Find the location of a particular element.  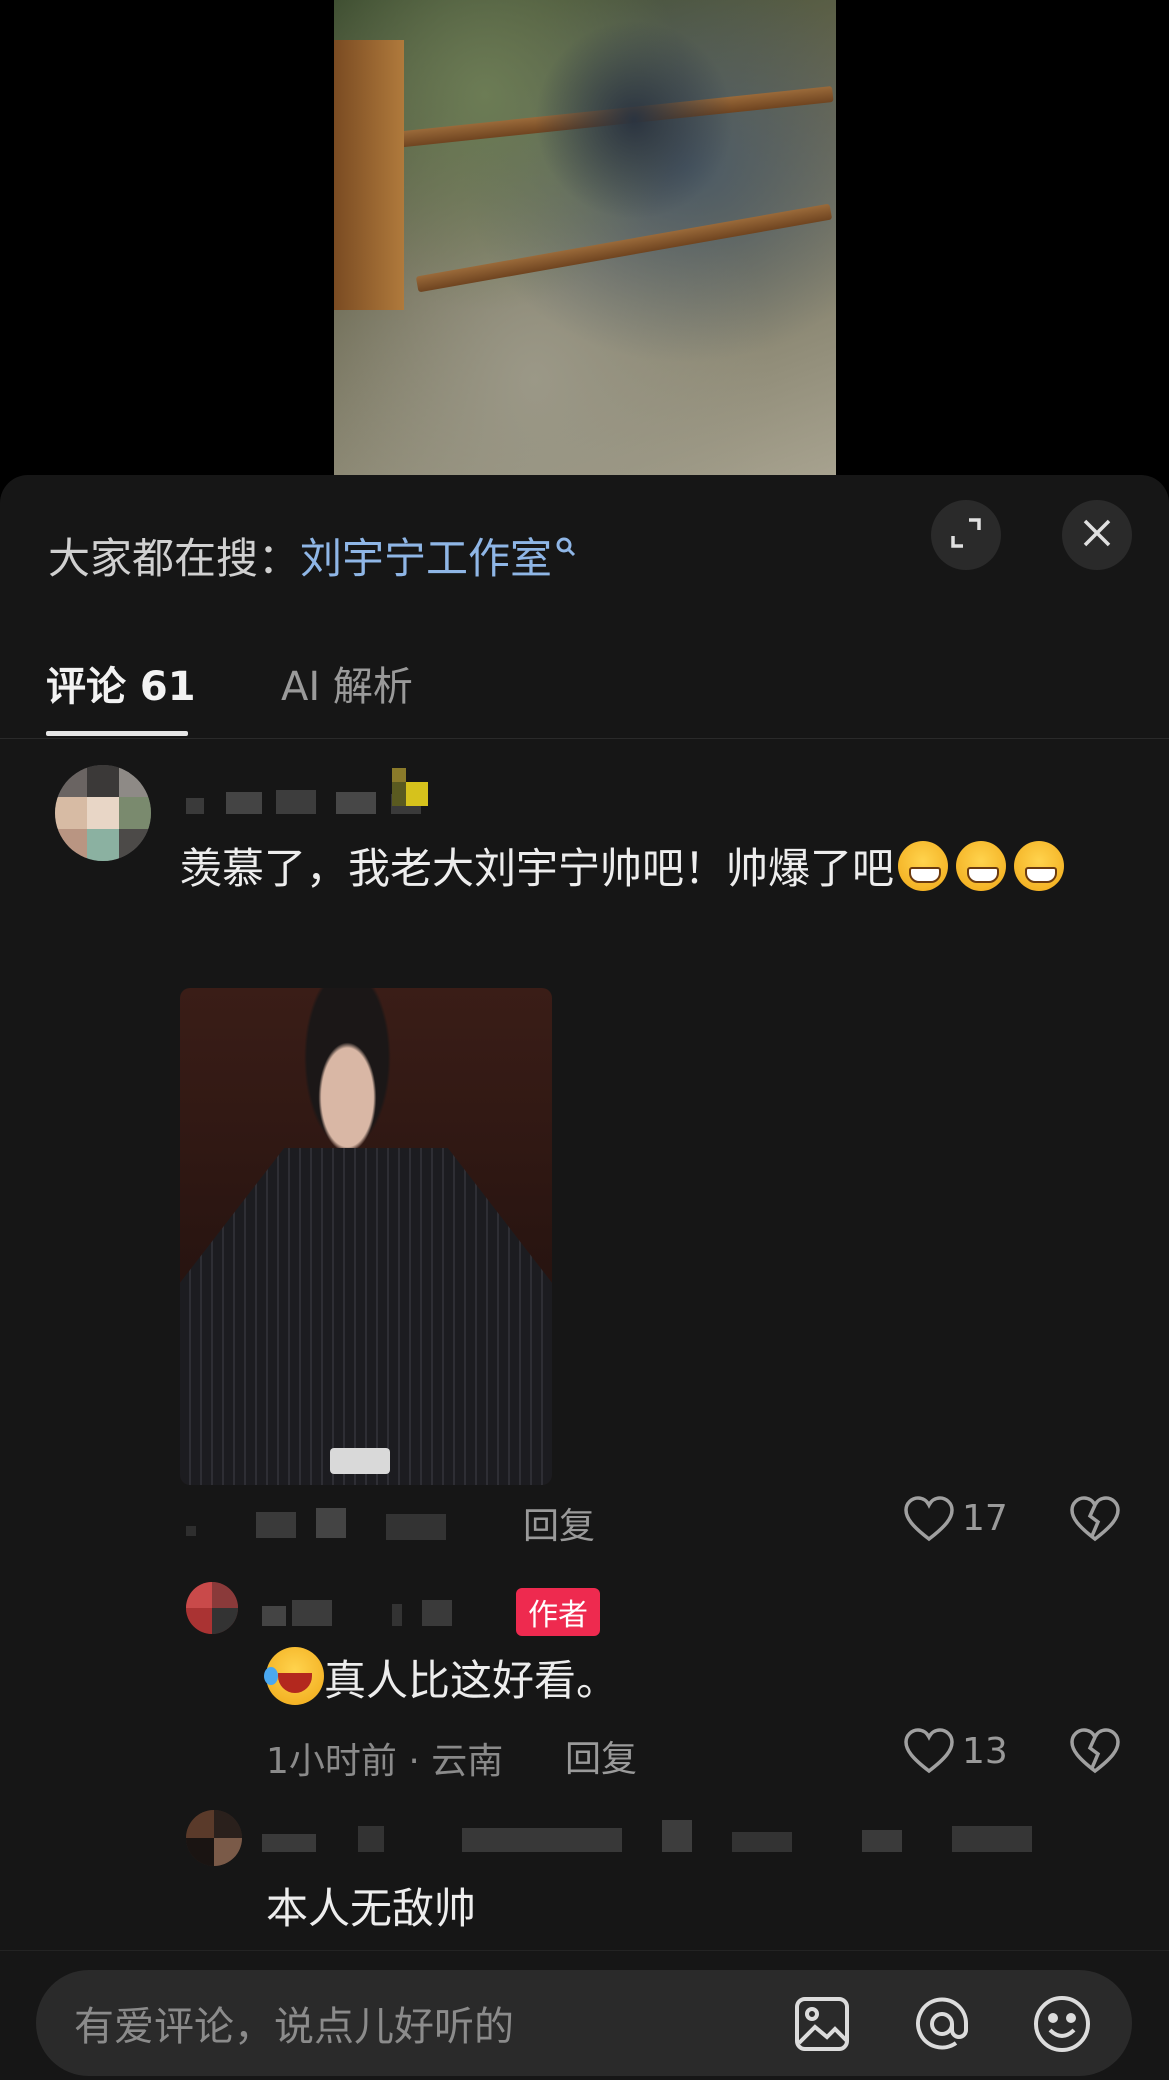

image-picker-button is located at coordinates (822, 2024).